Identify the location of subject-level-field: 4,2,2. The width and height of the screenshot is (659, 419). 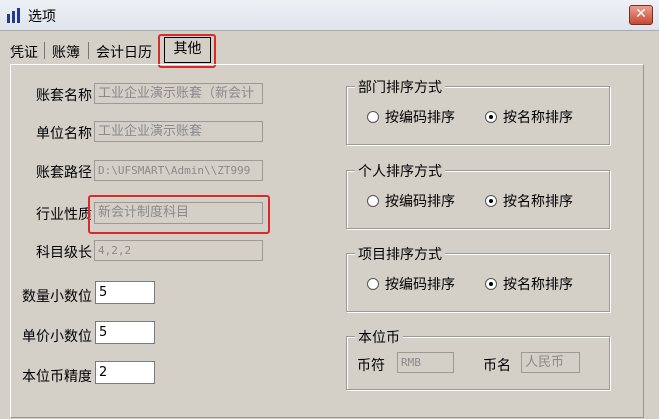
(178, 250).